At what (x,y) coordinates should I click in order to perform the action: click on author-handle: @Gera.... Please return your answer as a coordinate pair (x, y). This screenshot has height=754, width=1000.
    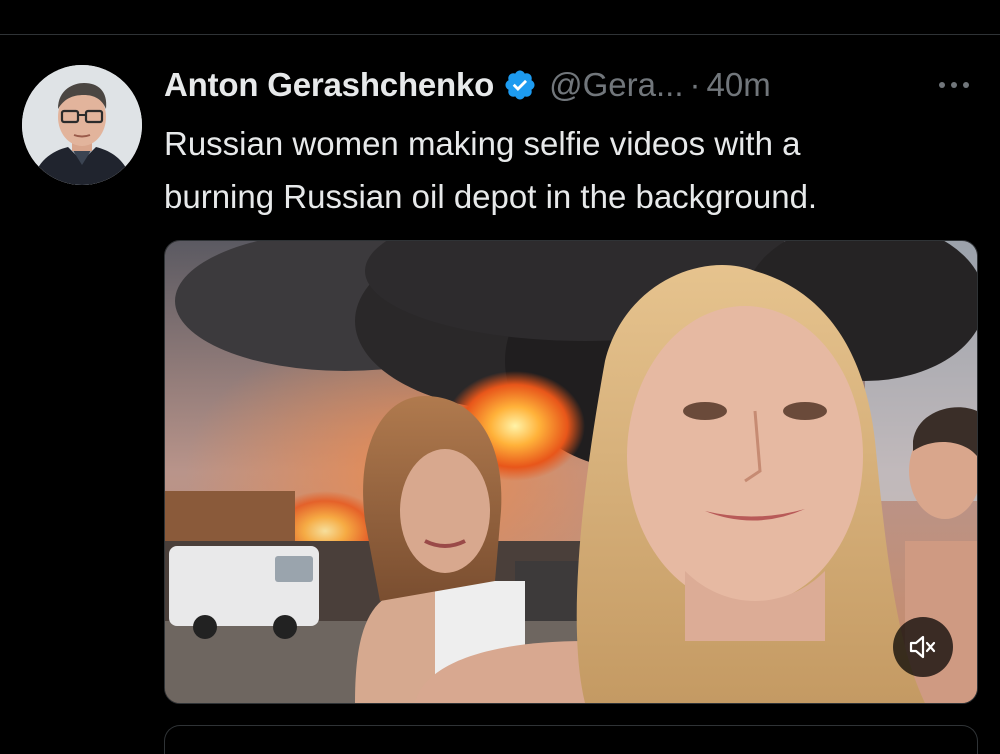
    Looking at the image, I should click on (616, 85).